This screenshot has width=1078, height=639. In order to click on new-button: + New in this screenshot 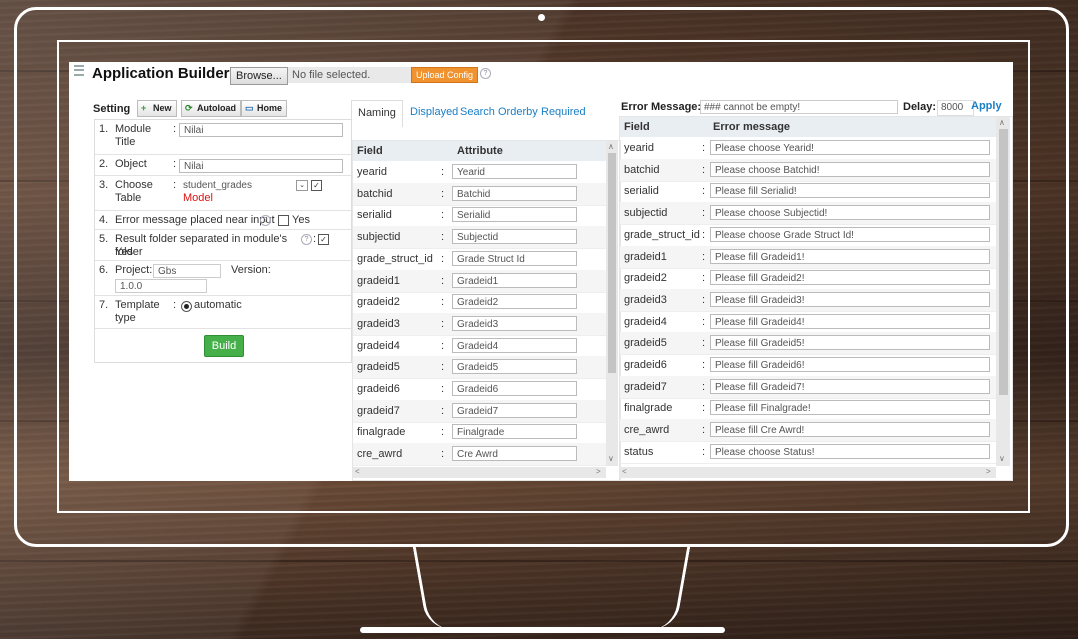, I will do `click(157, 108)`.